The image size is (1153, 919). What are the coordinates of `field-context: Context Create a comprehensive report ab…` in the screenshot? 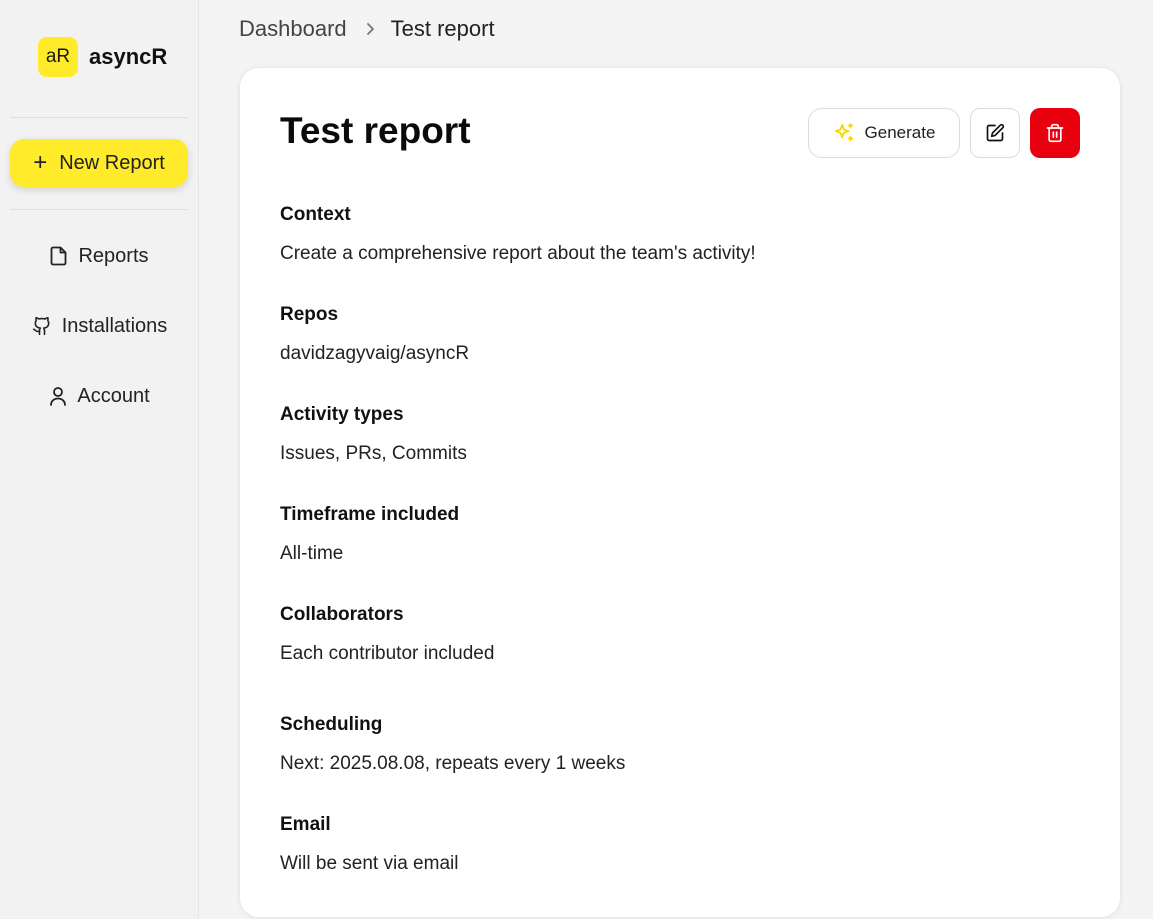 It's located at (518, 234).